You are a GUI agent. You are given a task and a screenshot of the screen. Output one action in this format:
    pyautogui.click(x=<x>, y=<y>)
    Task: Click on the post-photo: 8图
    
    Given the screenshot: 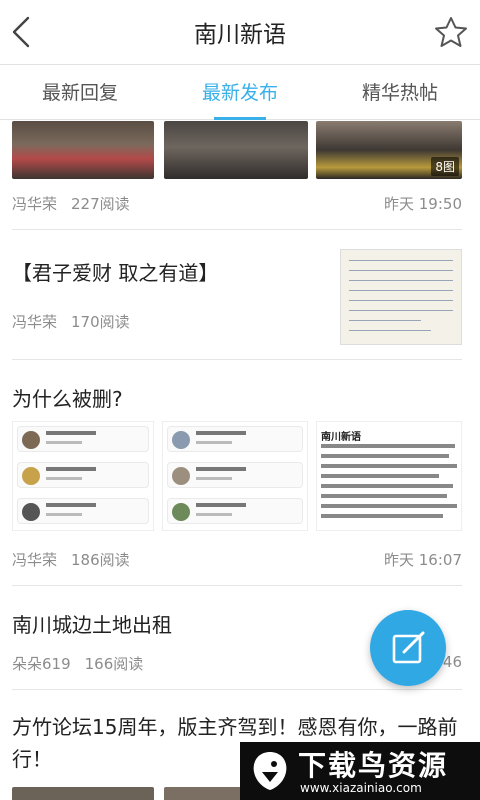 What is the action you would take?
    pyautogui.click(x=389, y=150)
    